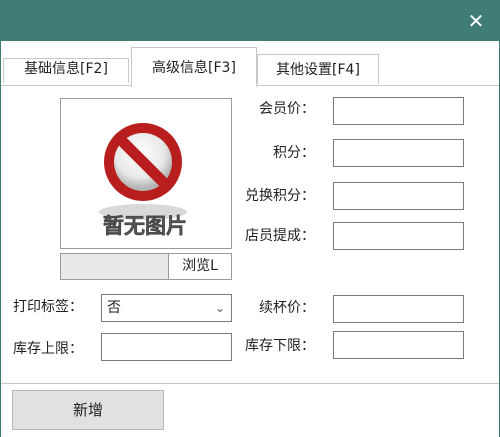 Image resolution: width=500 pixels, height=437 pixels. I want to click on title-bar: ✕, so click(250, 21).